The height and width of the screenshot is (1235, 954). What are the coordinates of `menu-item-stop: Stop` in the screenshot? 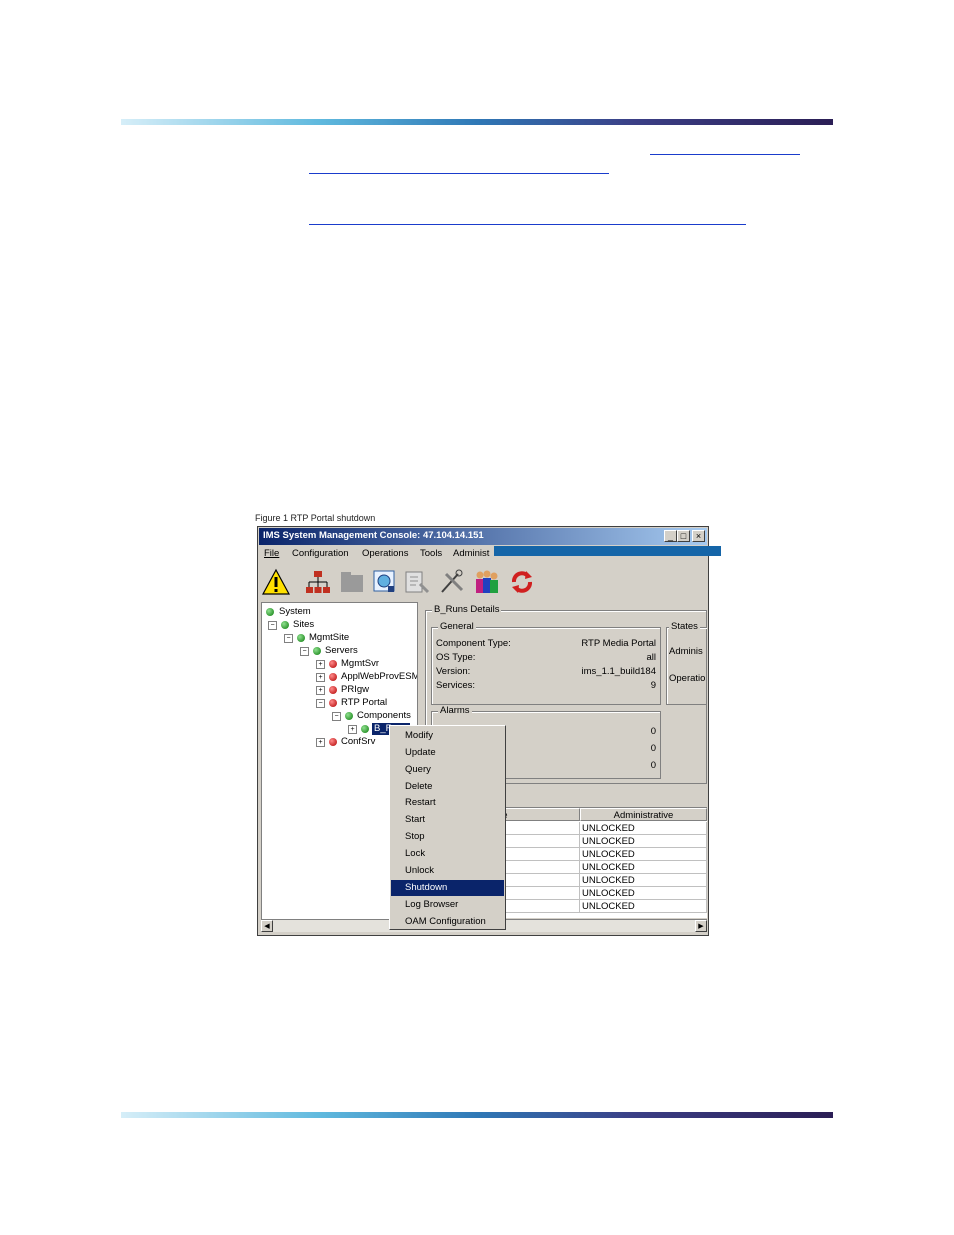 It's located at (447, 837).